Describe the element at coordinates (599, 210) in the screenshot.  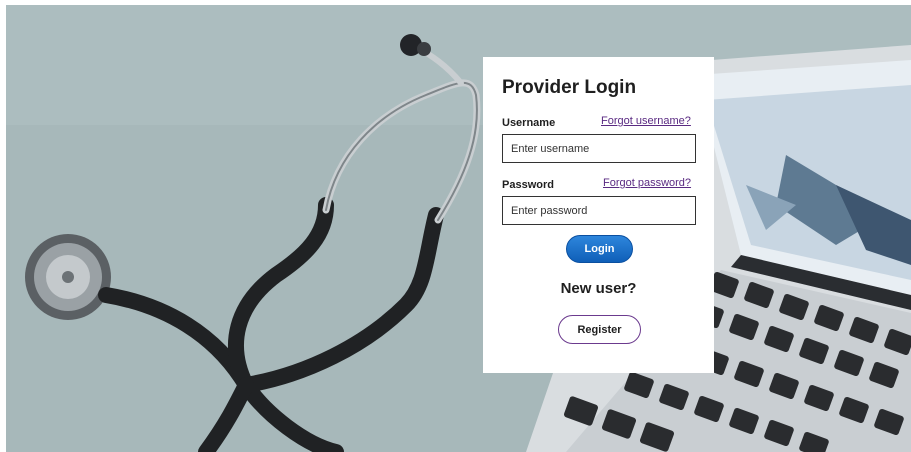
I see `password-field` at that location.